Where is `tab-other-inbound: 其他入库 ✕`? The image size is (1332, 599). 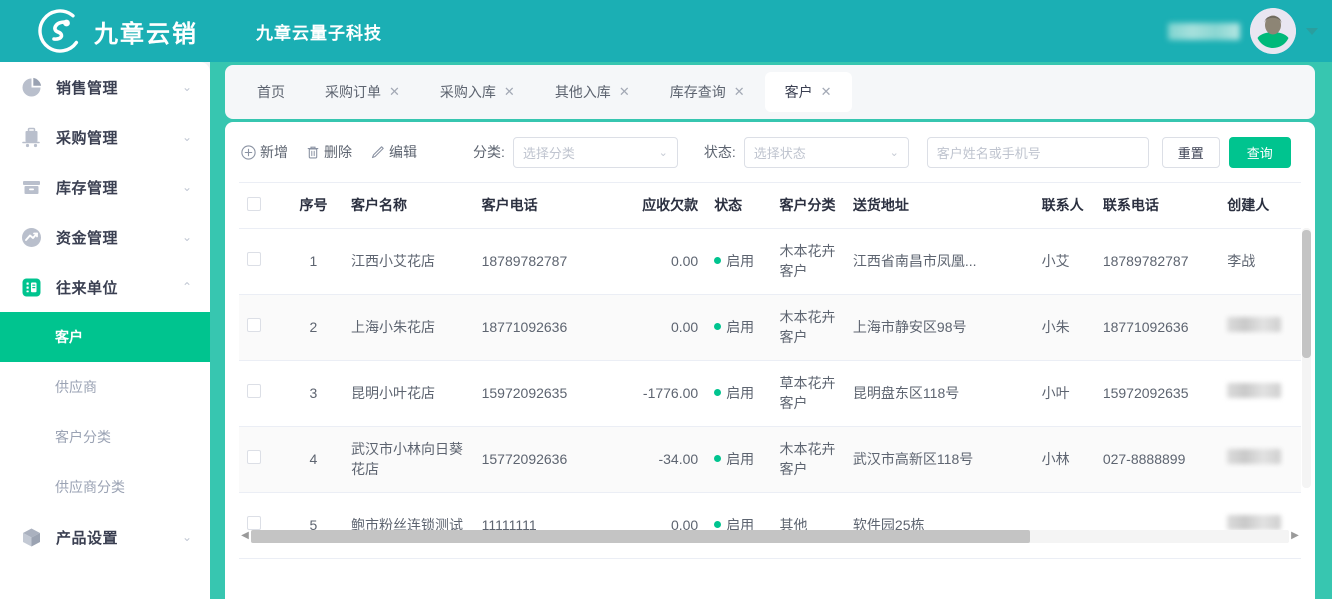 tab-other-inbound: 其他入库 ✕ is located at coordinates (592, 92).